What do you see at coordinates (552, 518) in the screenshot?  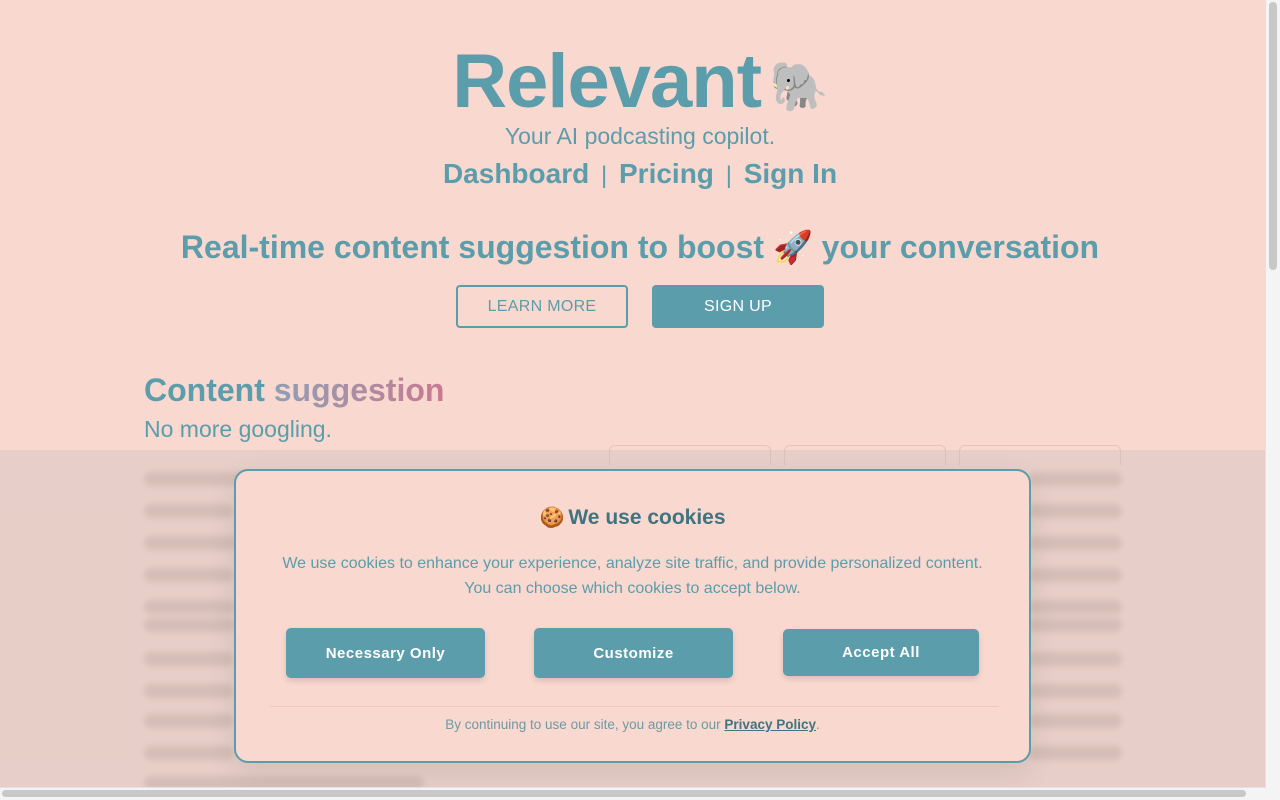 I see `cookie-icon: 🍪` at bounding box center [552, 518].